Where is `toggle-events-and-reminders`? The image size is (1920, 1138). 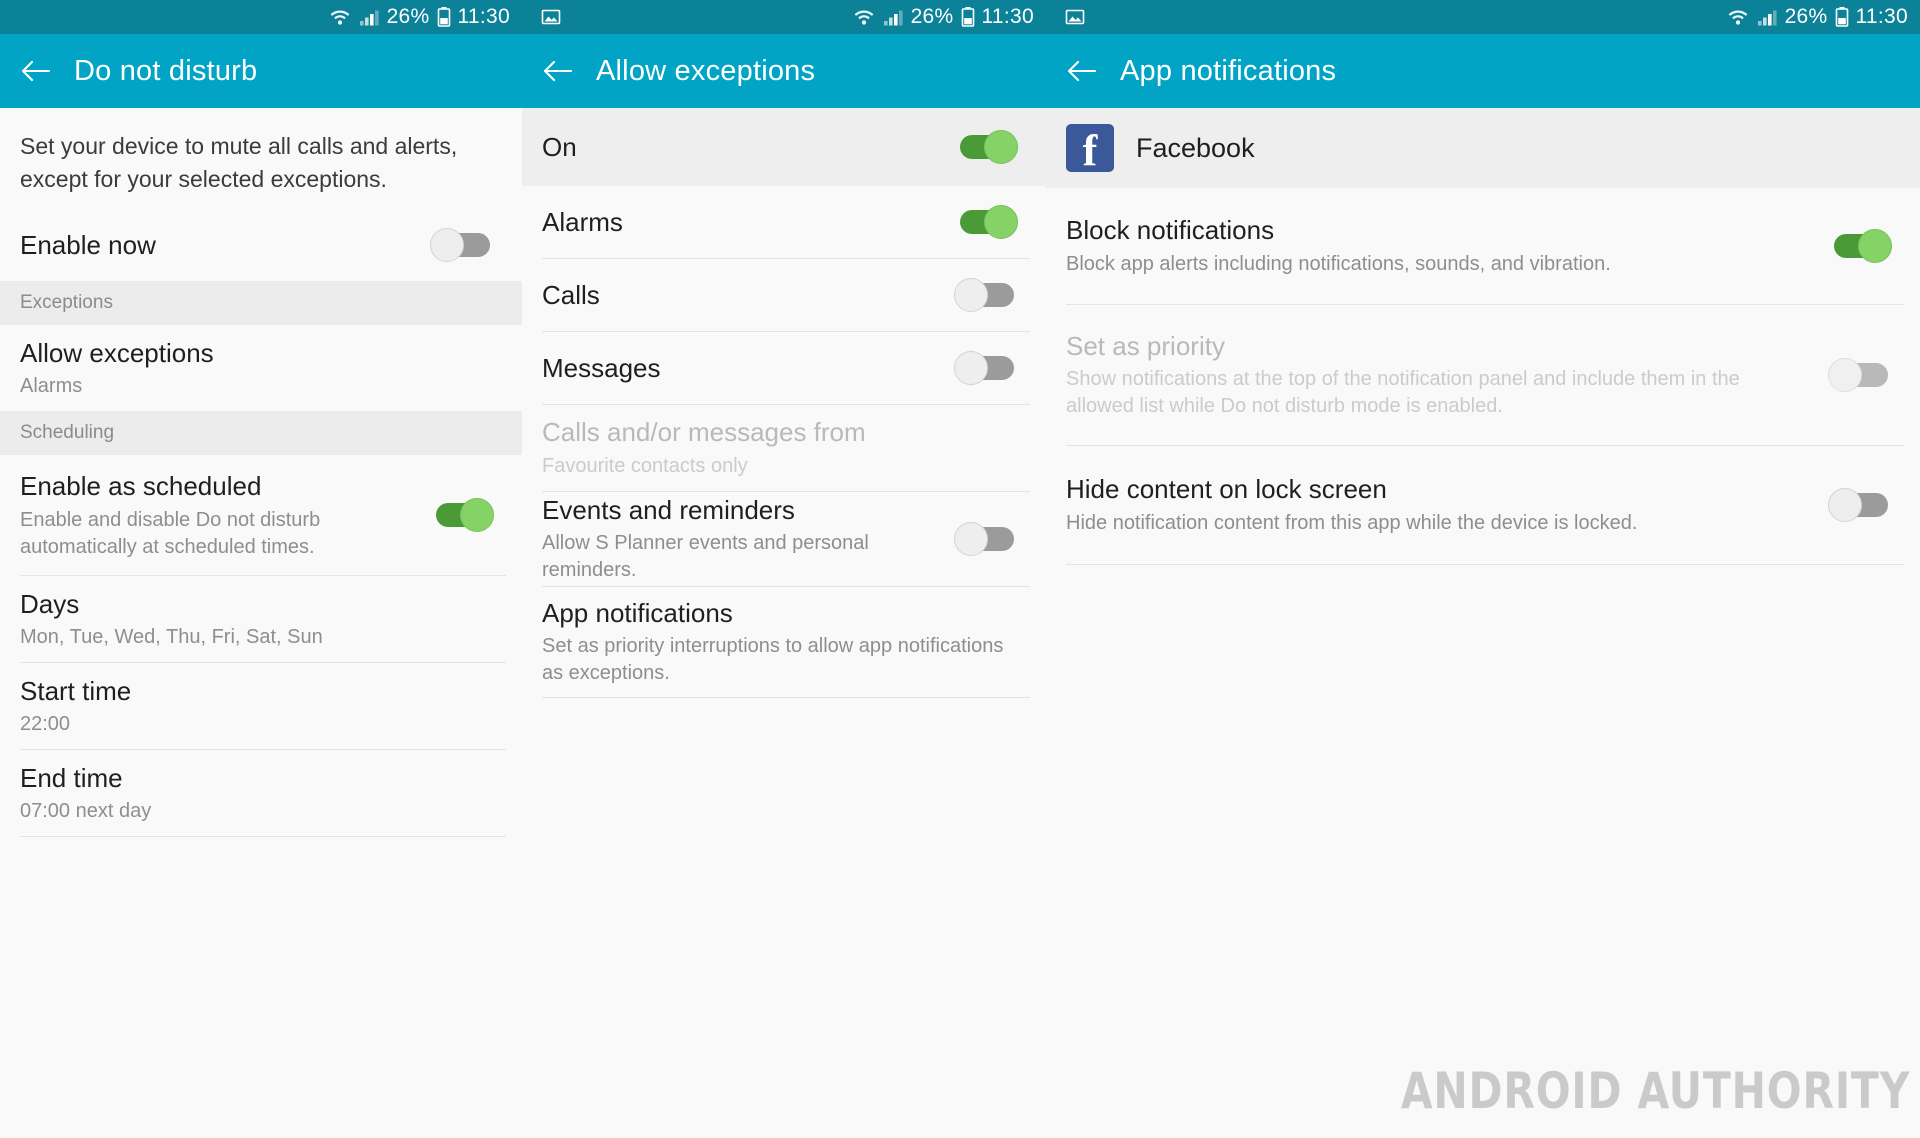 toggle-events-and-reminders is located at coordinates (987, 539).